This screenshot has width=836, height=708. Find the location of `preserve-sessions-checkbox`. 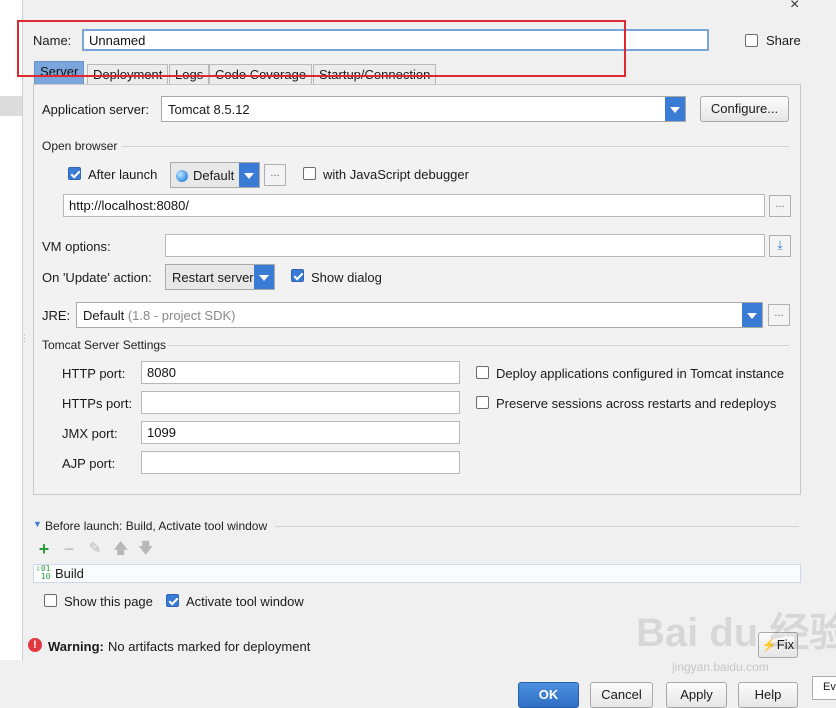

preserve-sessions-checkbox is located at coordinates (482, 402).